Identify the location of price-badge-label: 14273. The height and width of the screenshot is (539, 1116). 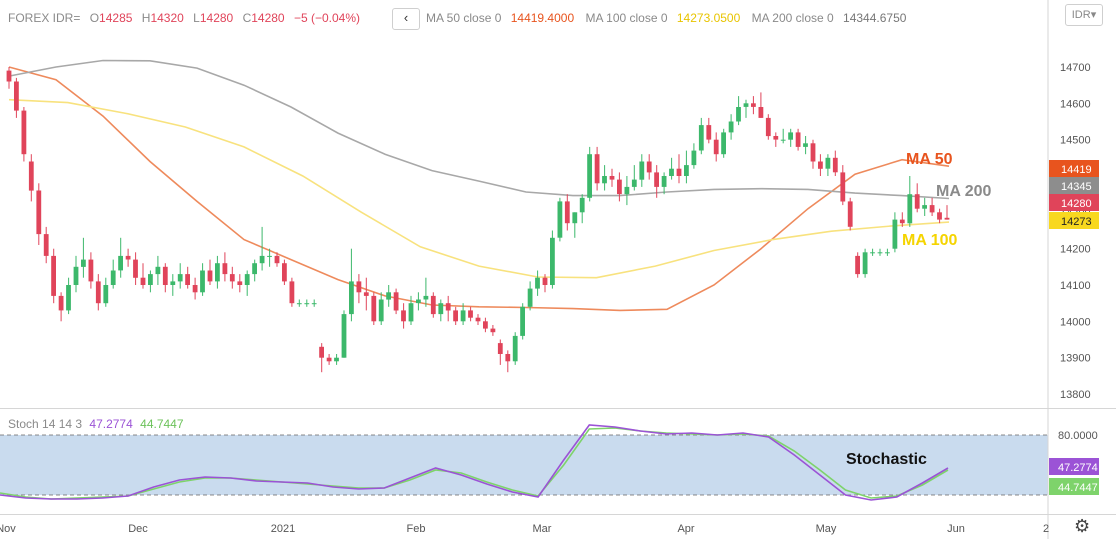
(1076, 222).